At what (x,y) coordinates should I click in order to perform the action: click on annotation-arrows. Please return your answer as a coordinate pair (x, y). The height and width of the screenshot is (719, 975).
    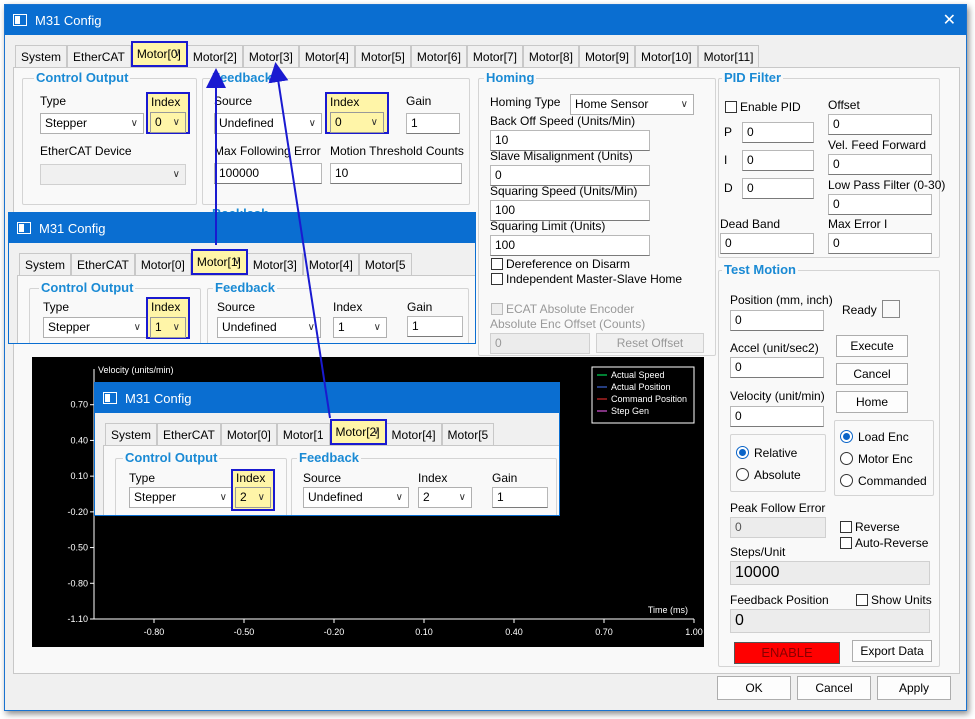
    Looking at the image, I should click on (268, 240).